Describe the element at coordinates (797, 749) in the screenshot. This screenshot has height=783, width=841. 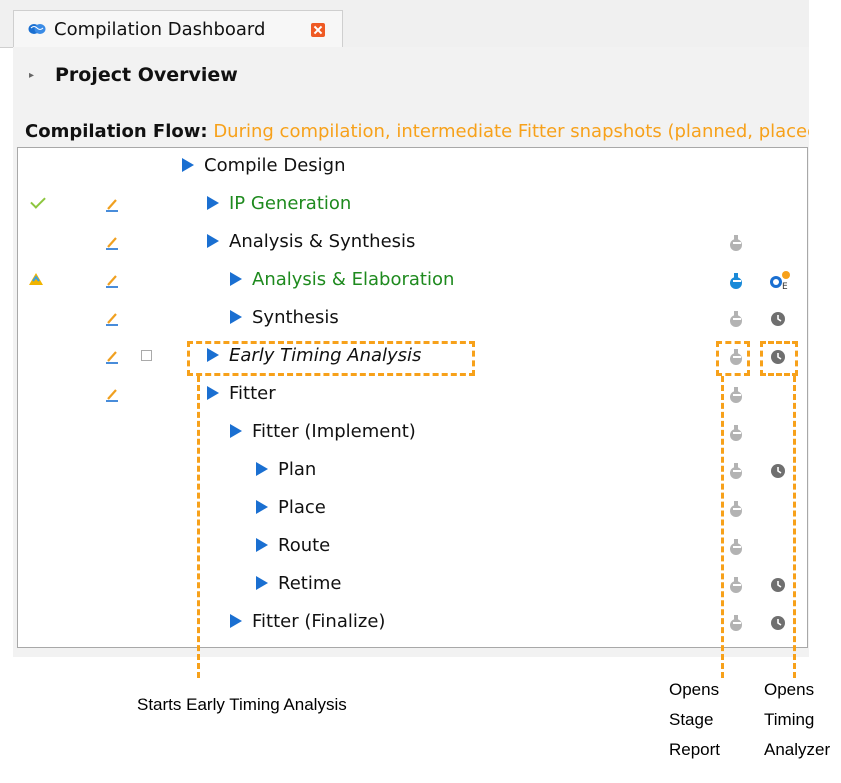
I see `callout-line: Analyzer` at that location.